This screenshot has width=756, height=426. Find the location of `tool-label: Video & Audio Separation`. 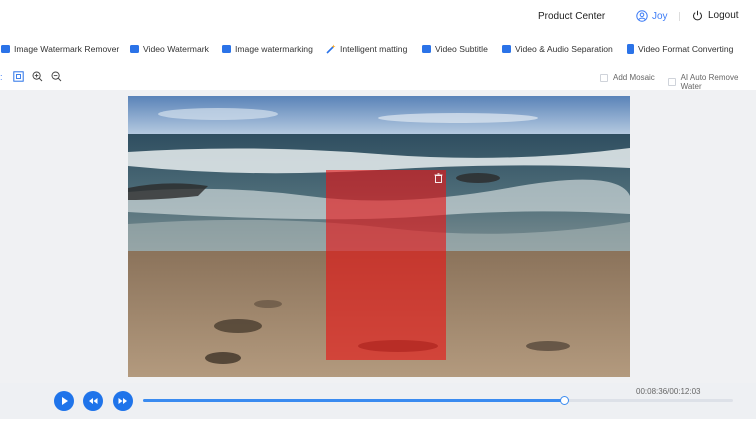

tool-label: Video & Audio Separation is located at coordinates (564, 49).